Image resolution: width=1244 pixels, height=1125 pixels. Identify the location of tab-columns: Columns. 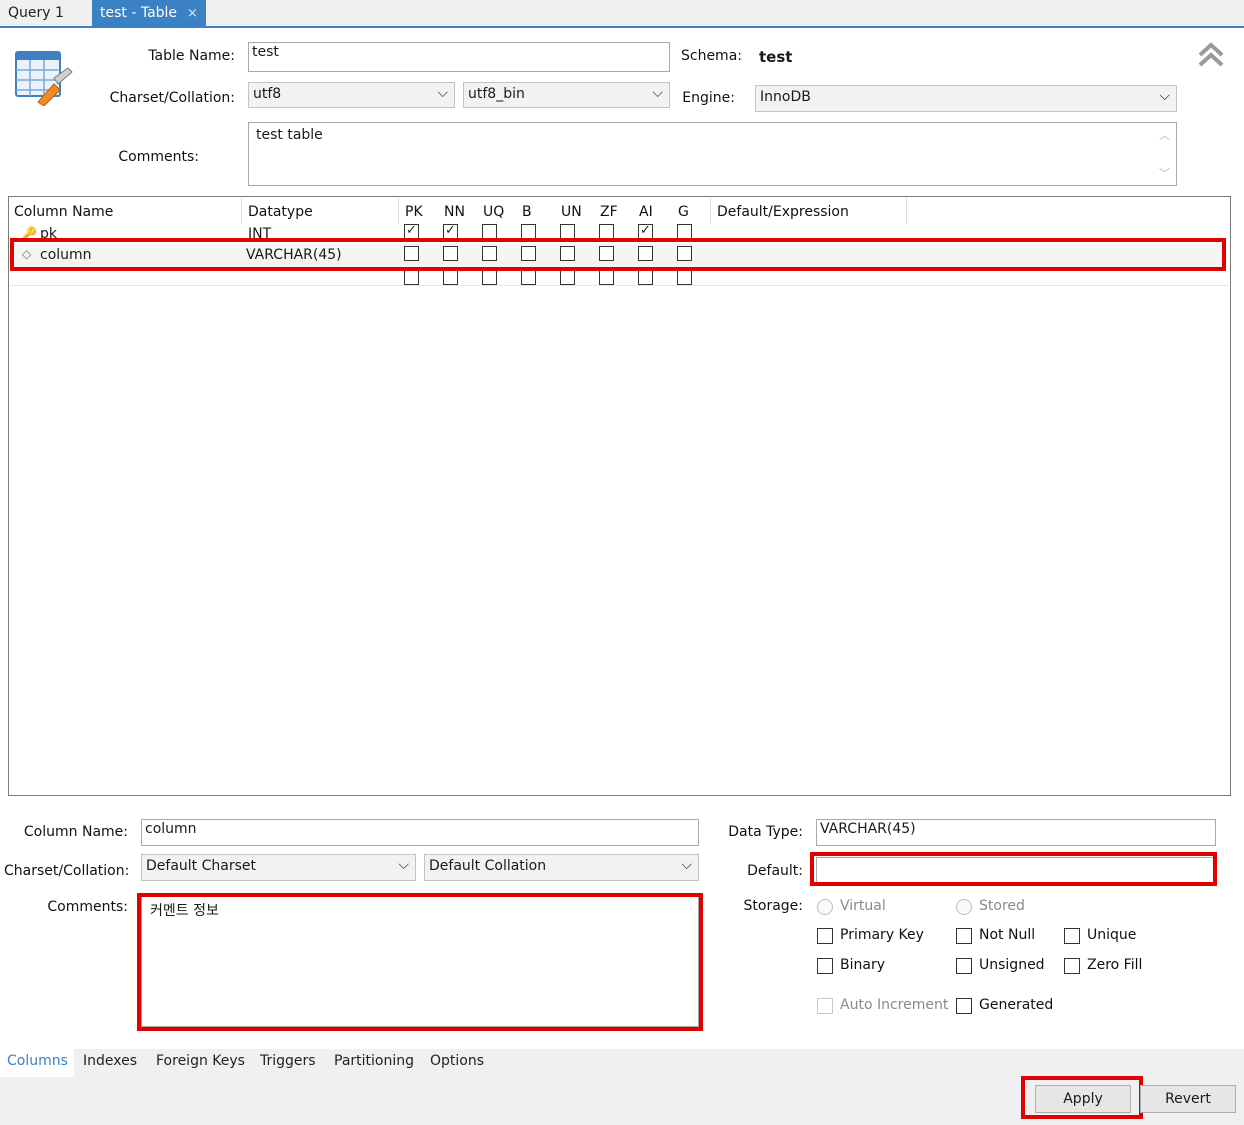
(37, 1061).